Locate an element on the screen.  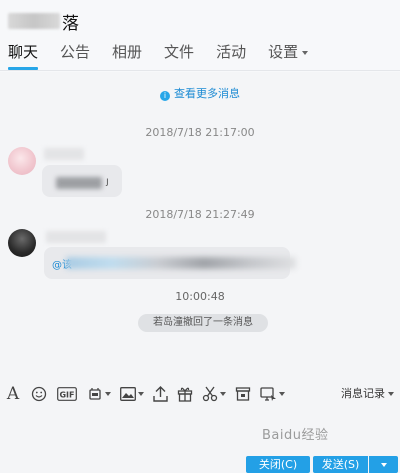
tab-settings: 设置 is located at coordinates (288, 55).